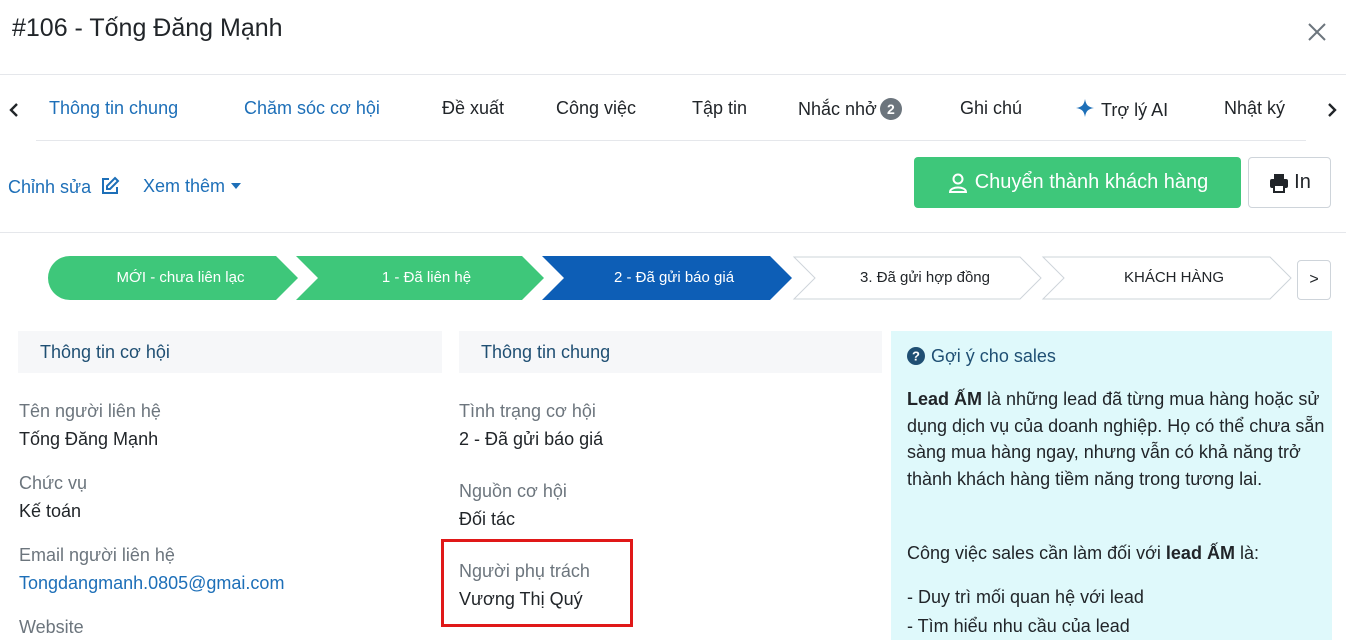 The width and height of the screenshot is (1346, 640). What do you see at coordinates (97, 555) in the screenshot?
I see `contact-email-label: Email người liên hệ` at bounding box center [97, 555].